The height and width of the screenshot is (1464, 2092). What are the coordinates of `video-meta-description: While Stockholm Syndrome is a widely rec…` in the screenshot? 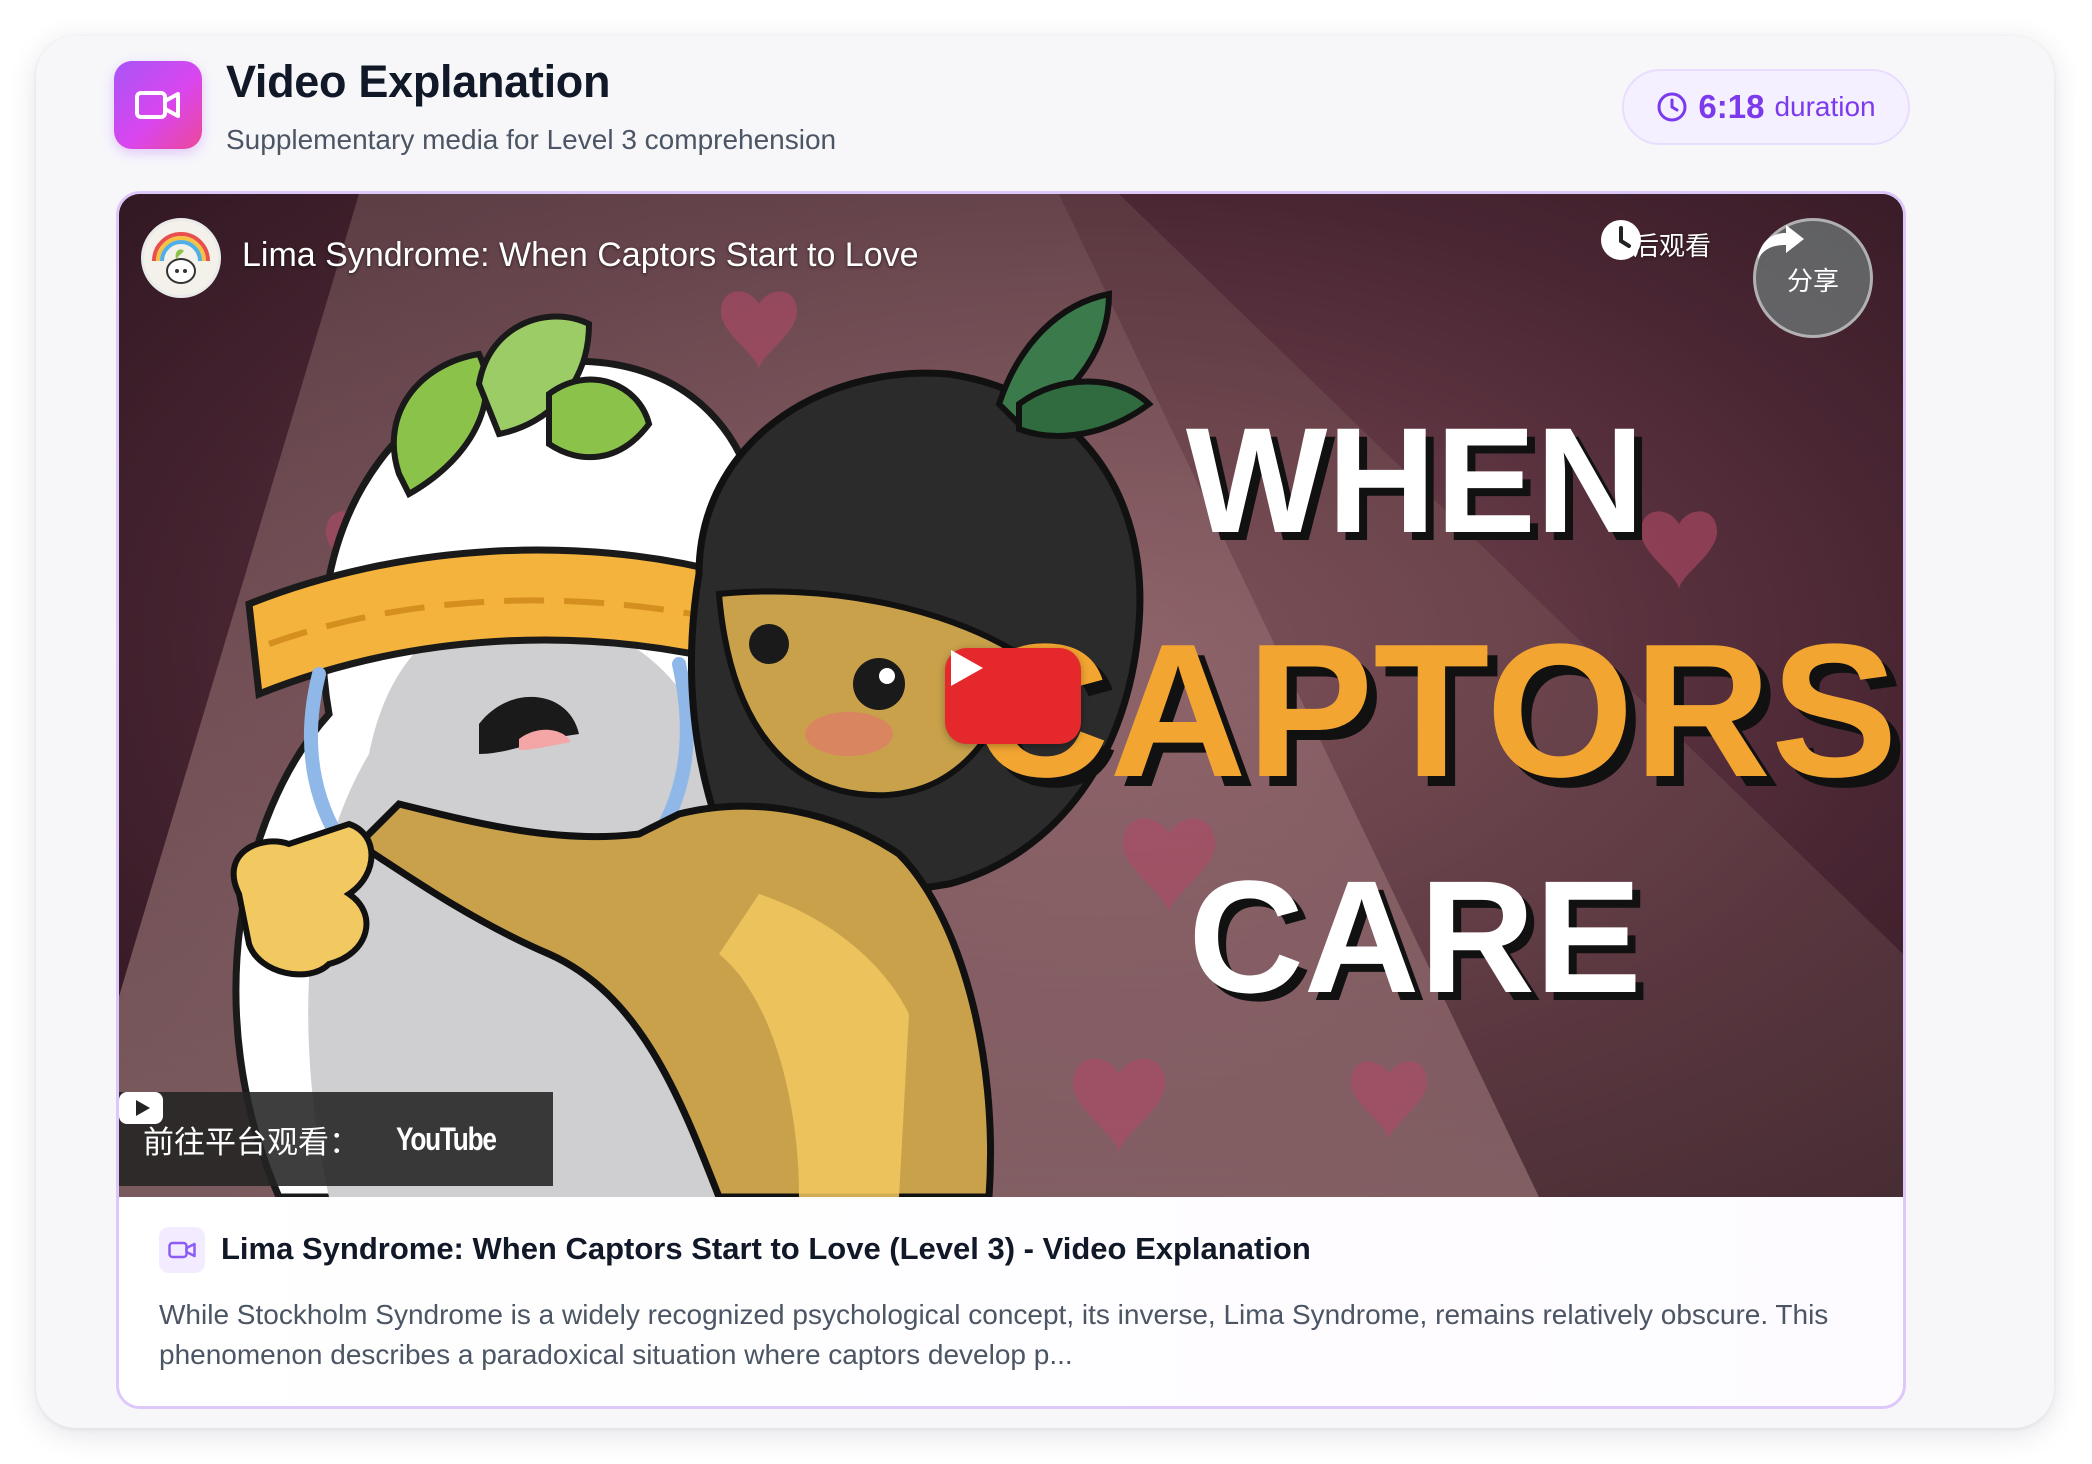 It's located at (994, 1334).